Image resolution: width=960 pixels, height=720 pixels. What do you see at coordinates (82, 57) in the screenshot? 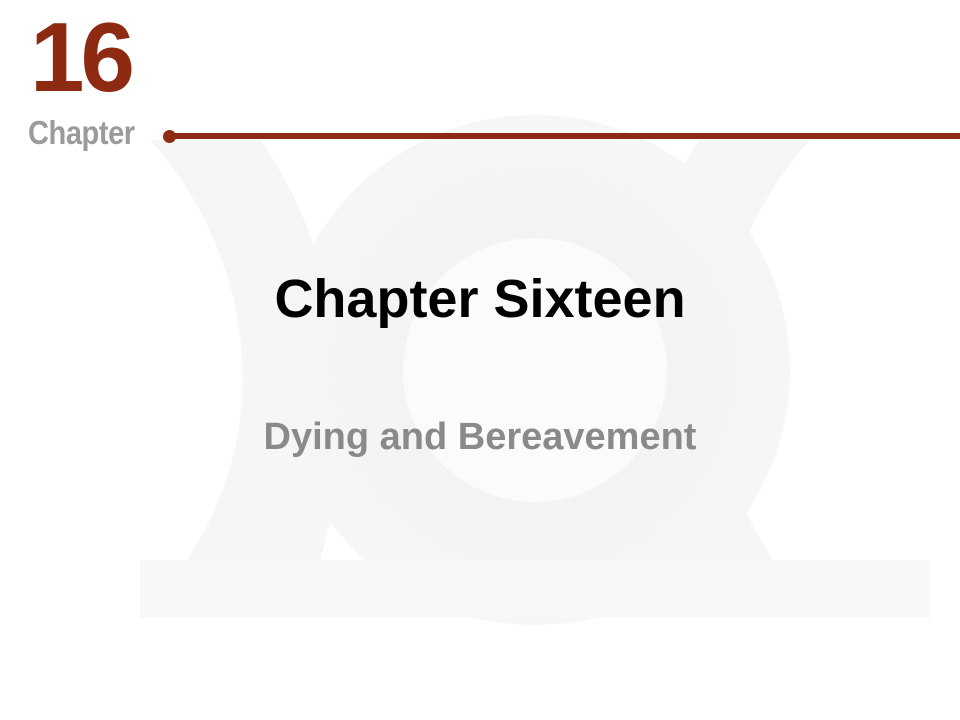
I see `chapter-number: 16` at bounding box center [82, 57].